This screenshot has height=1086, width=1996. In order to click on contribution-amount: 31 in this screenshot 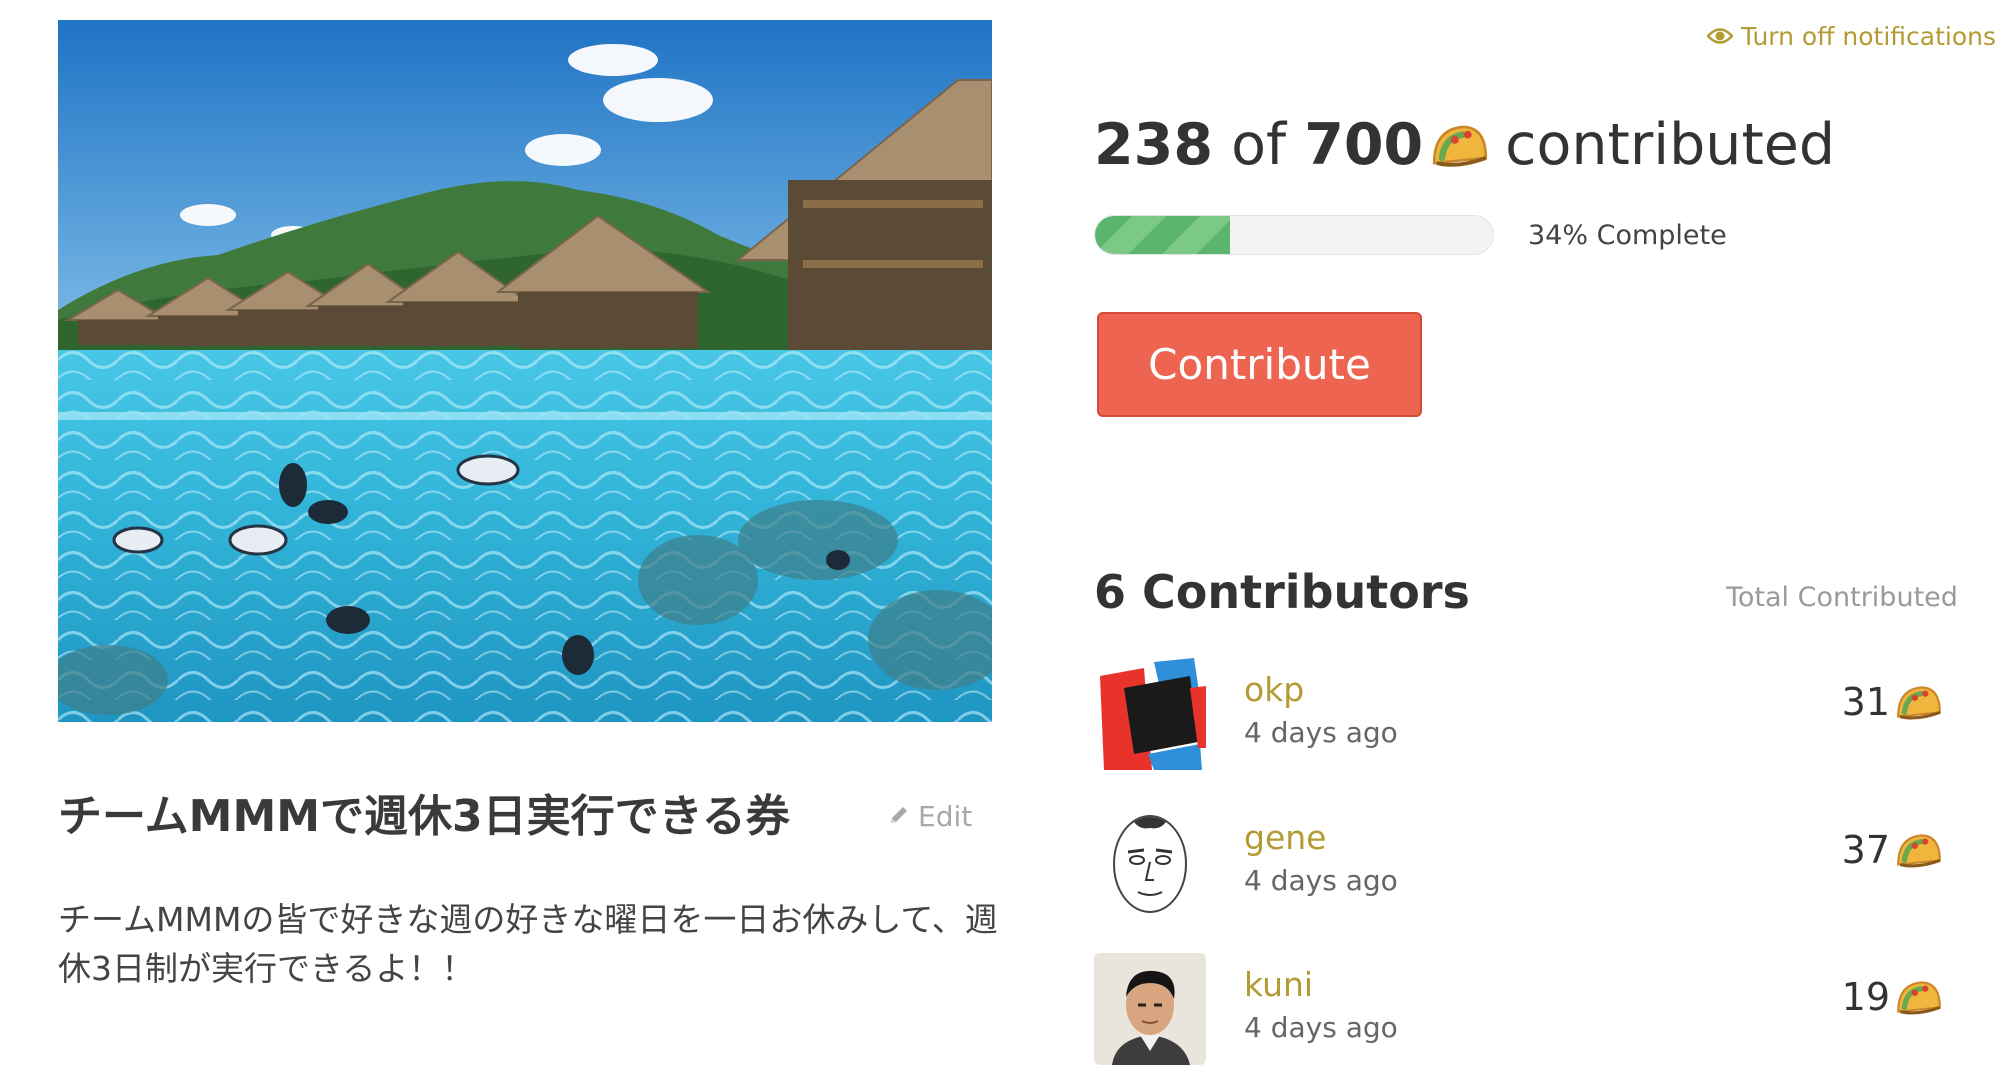, I will do `click(1893, 702)`.